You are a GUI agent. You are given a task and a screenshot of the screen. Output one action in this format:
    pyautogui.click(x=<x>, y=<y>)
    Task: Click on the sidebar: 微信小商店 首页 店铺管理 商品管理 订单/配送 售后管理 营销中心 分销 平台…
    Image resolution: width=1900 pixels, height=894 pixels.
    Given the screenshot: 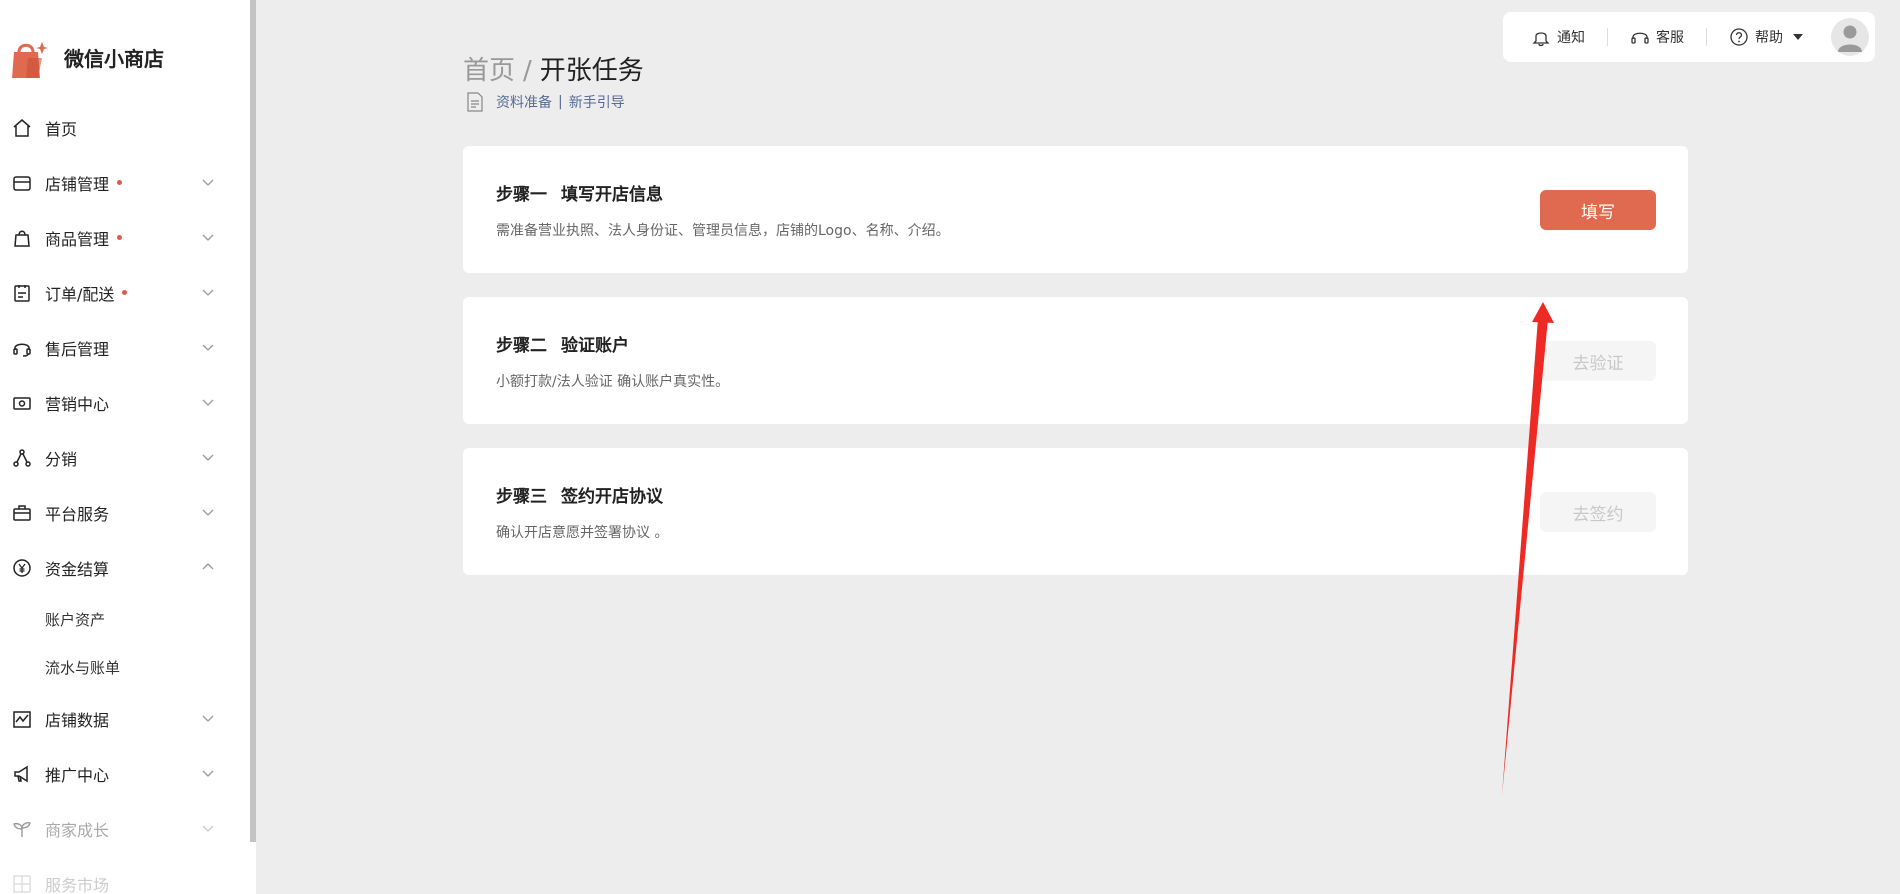 What is the action you would take?
    pyautogui.click(x=128, y=447)
    